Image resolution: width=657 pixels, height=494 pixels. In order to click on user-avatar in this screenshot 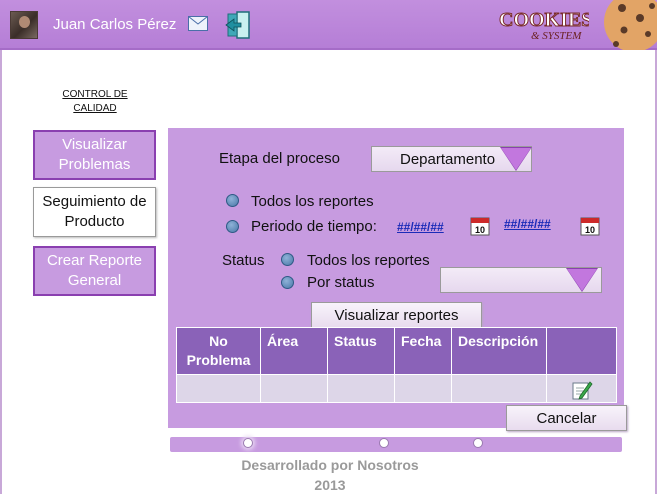, I will do `click(24, 25)`.